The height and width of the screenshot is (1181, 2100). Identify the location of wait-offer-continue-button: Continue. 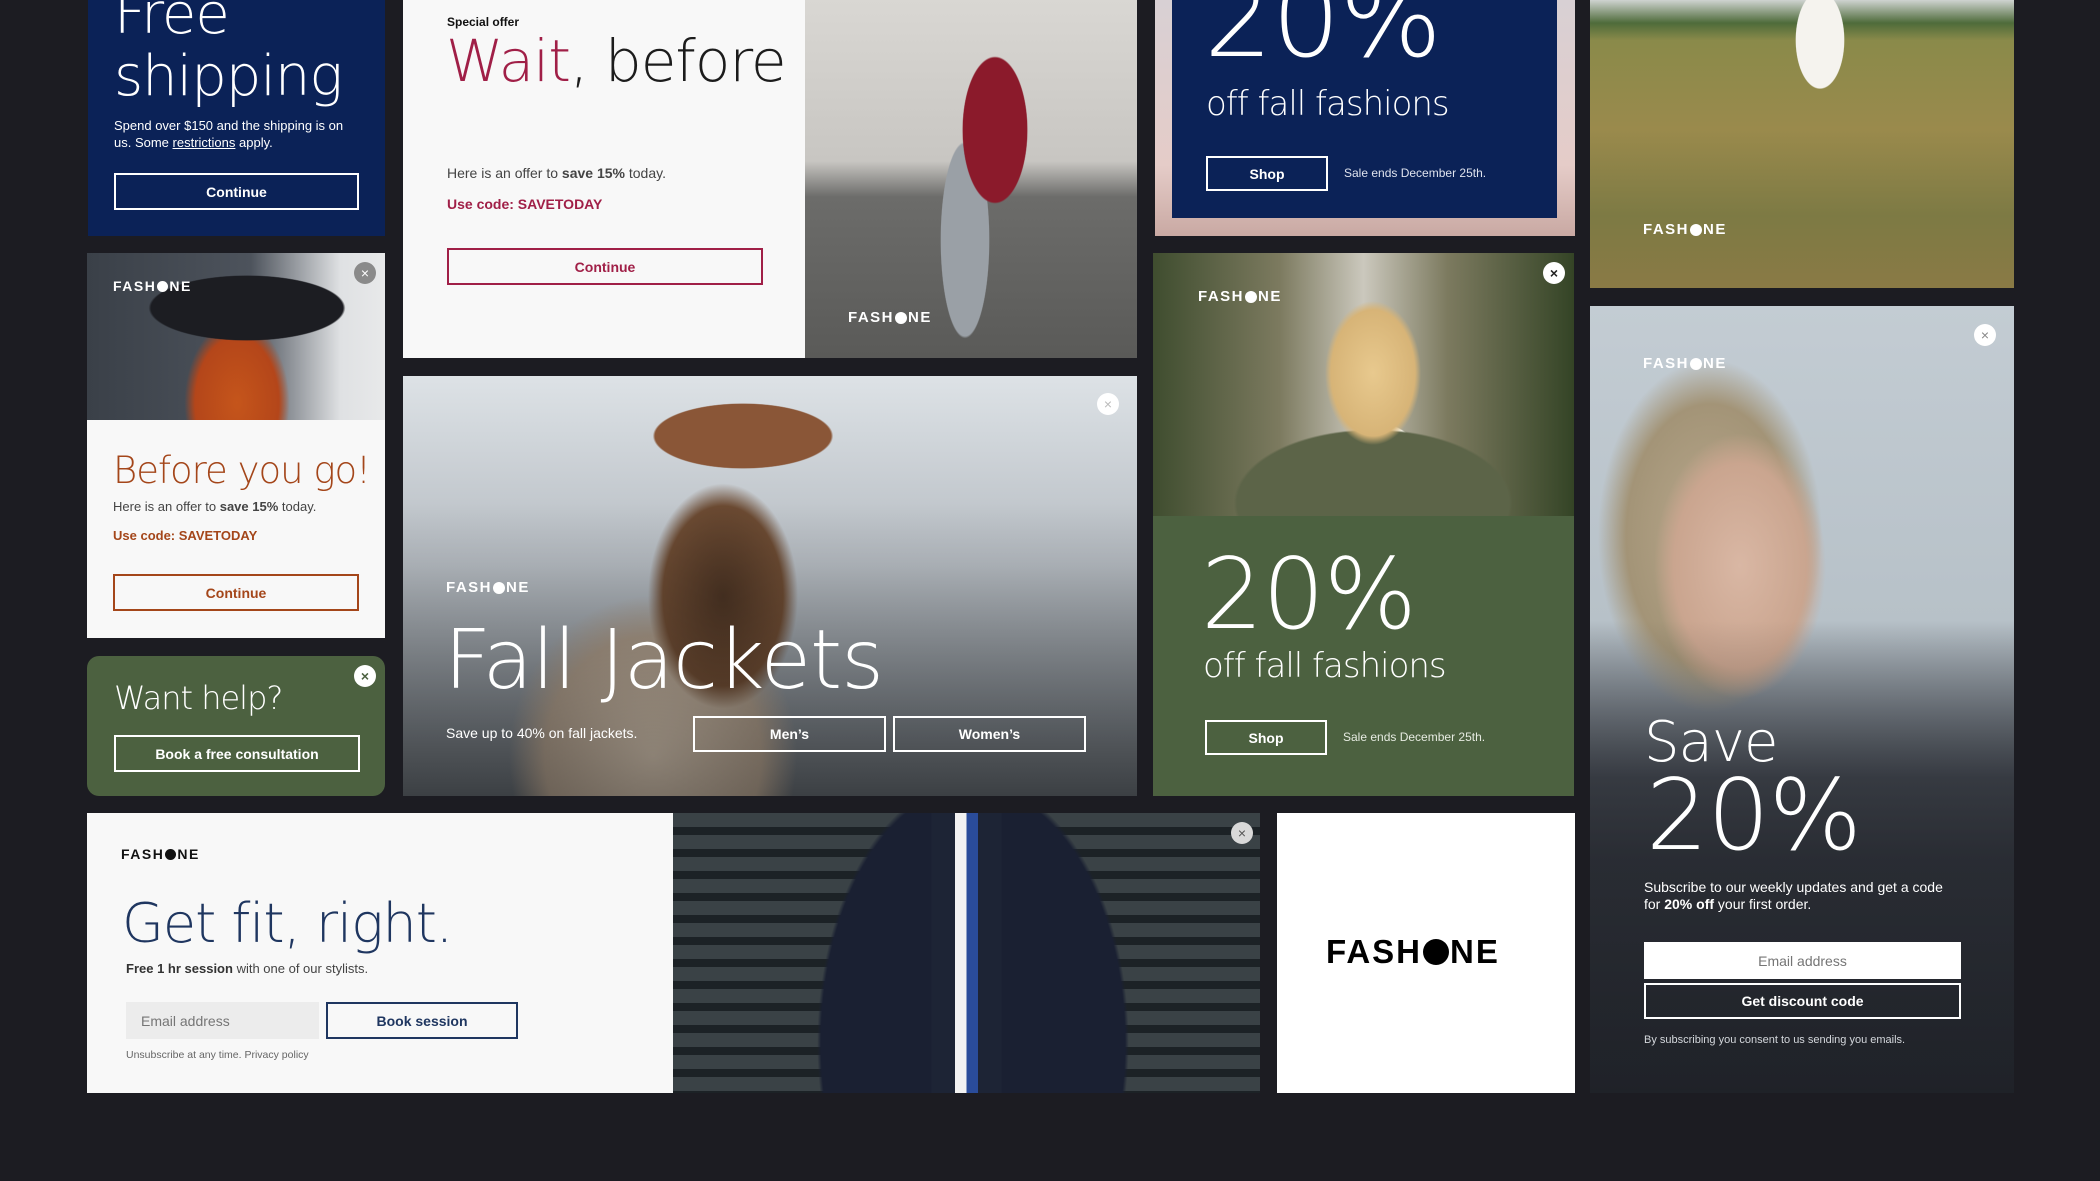
(605, 266).